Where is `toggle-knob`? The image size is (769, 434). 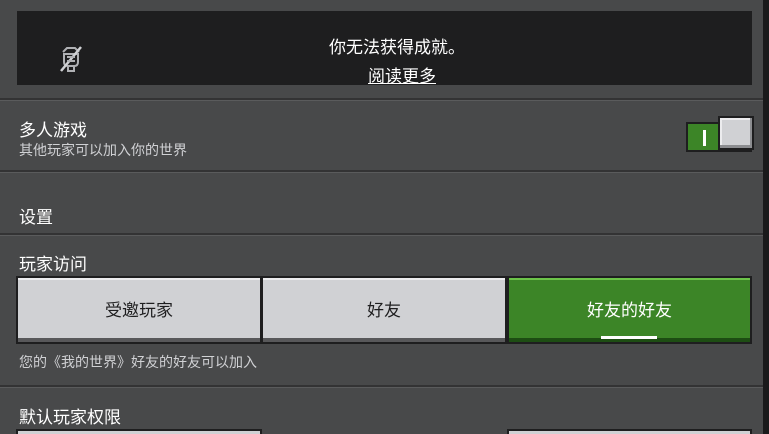
toggle-knob is located at coordinates (736, 133).